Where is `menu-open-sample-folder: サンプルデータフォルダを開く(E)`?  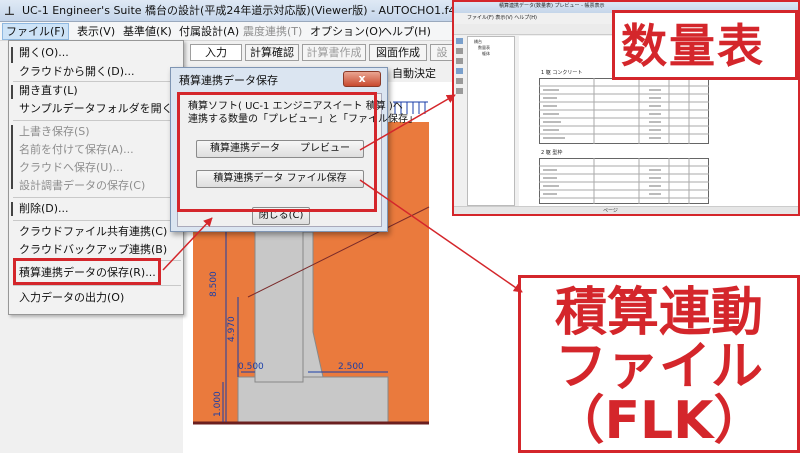
menu-open-sample-folder: サンプルデータフォルダを開く(E) is located at coordinates (103, 109).